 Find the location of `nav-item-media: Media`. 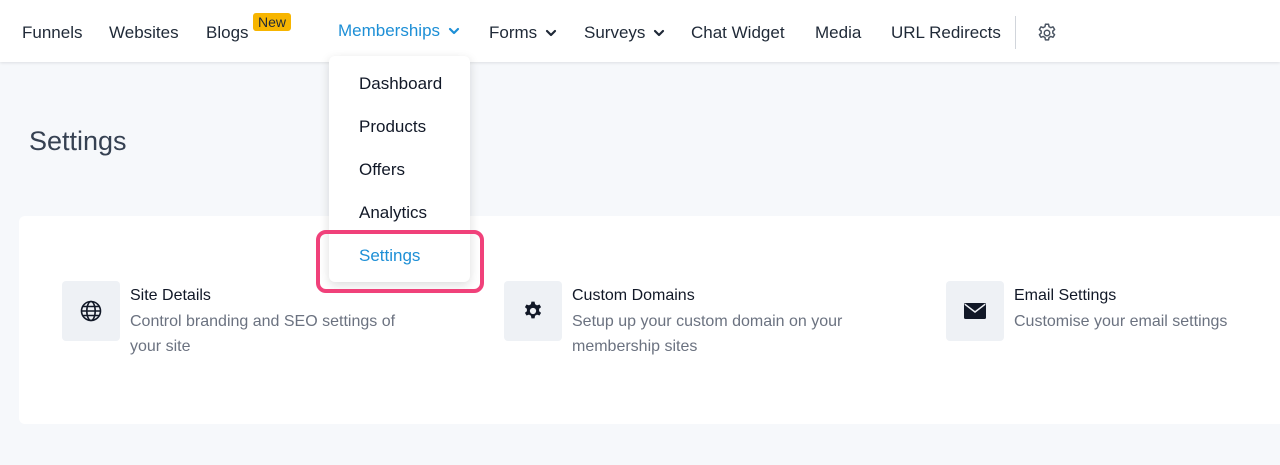

nav-item-media: Media is located at coordinates (838, 33).